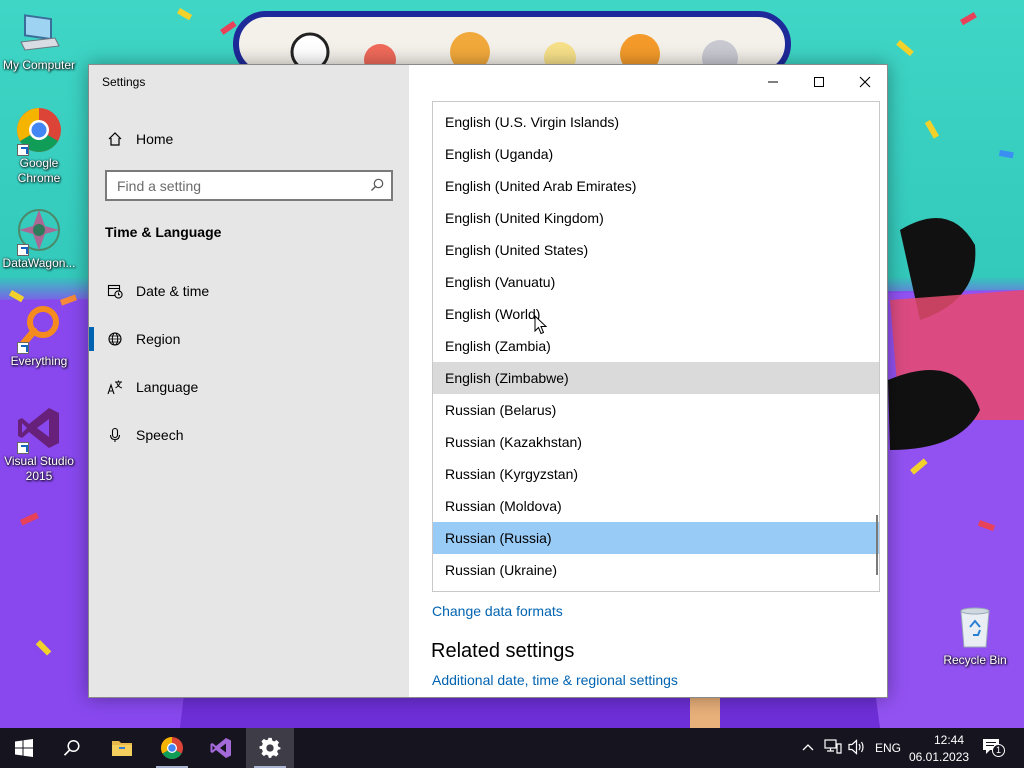 This screenshot has height=768, width=1024. I want to click on desktop-icon-my-computer: My Computer, so click(39, 40).